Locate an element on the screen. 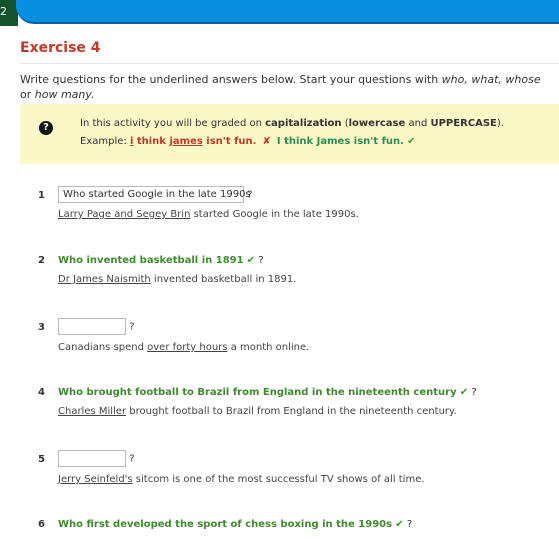 Image resolution: width=559 pixels, height=541 pixels. example-label: Example: is located at coordinates (105, 141).